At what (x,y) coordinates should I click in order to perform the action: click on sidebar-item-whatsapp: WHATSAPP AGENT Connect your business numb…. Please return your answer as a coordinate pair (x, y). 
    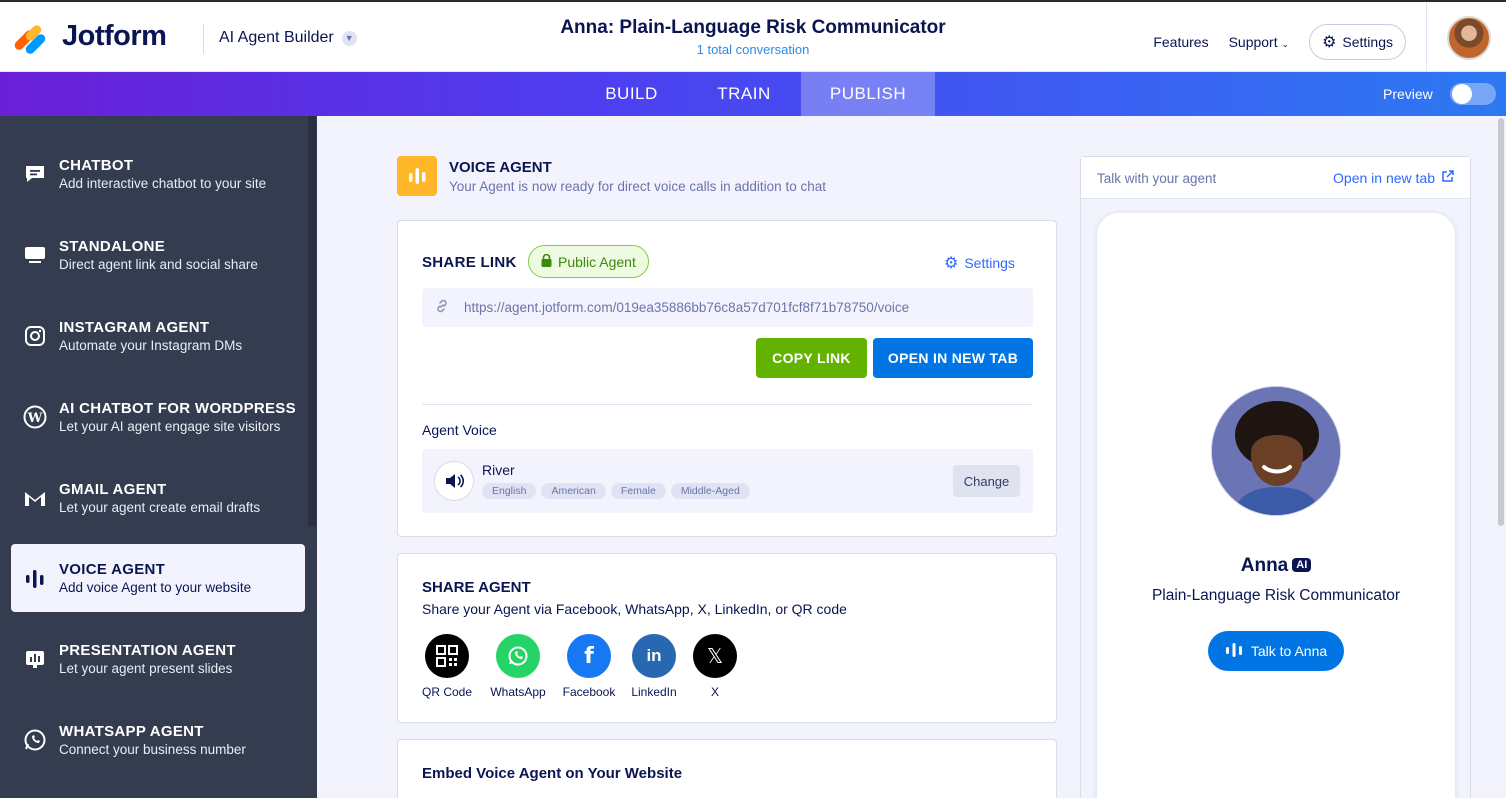
    Looking at the image, I should click on (158, 740).